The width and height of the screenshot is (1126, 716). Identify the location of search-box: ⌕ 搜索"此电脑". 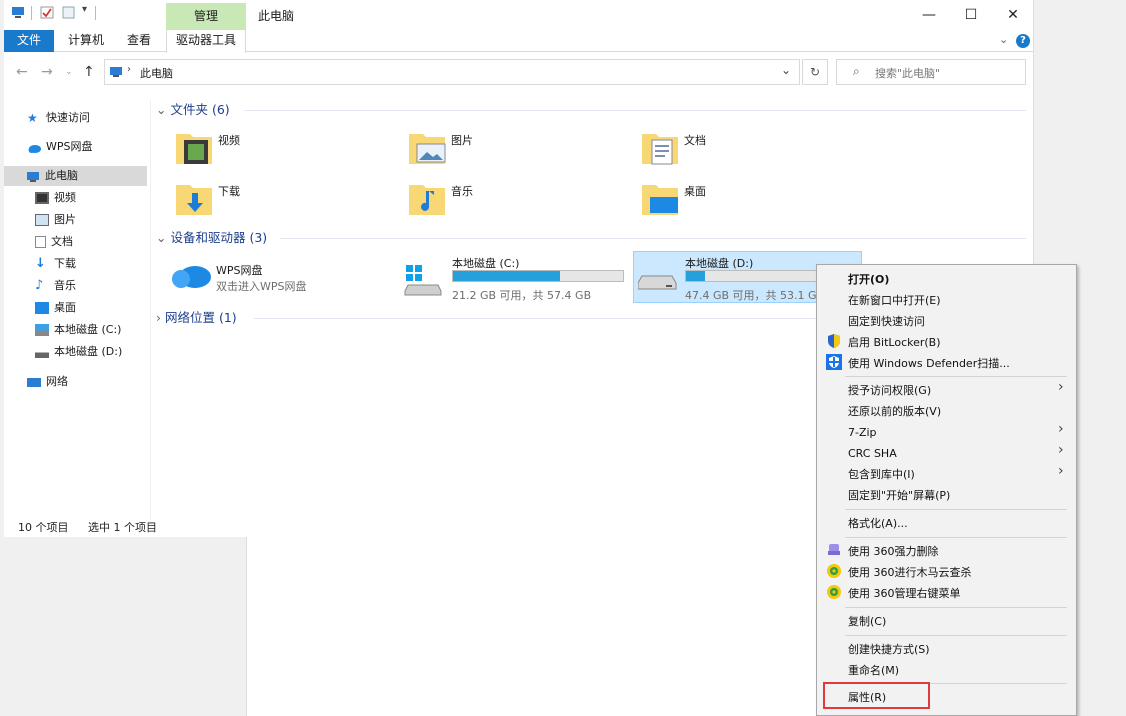
(931, 72).